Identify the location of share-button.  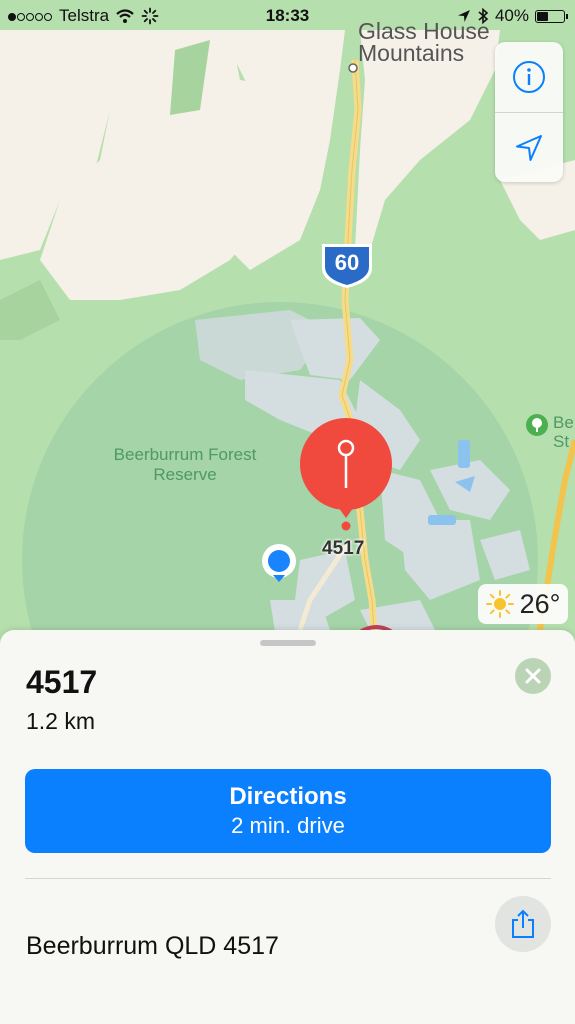
(523, 924).